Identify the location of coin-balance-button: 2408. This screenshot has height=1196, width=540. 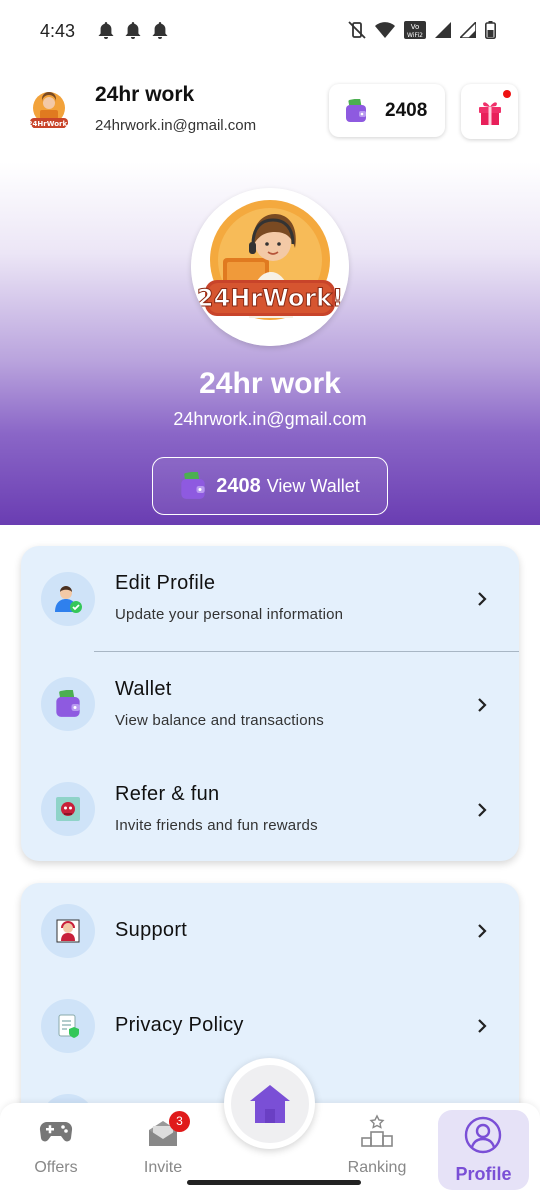
(387, 110).